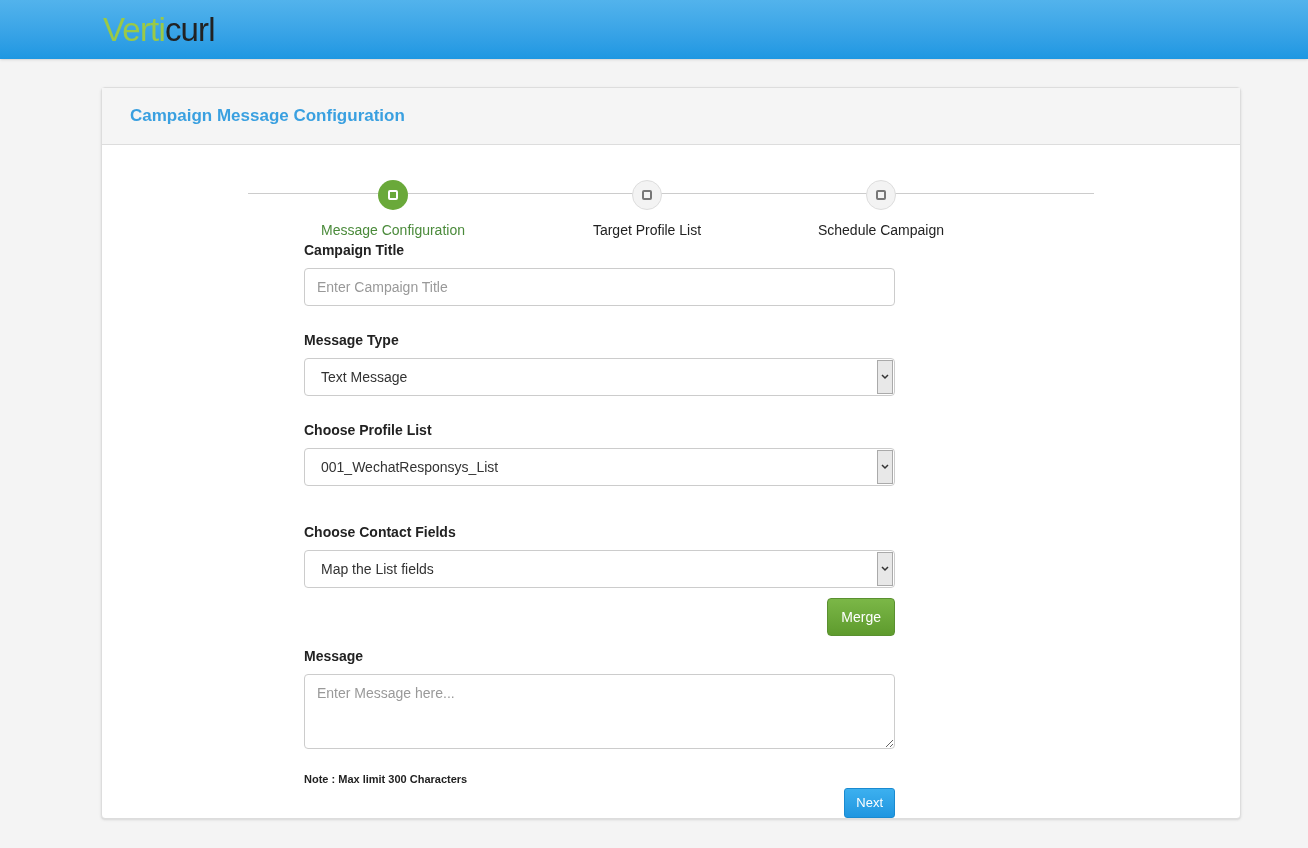 The image size is (1308, 848). Describe the element at coordinates (599, 287) in the screenshot. I see `input-field: Enter Campaign Title` at that location.